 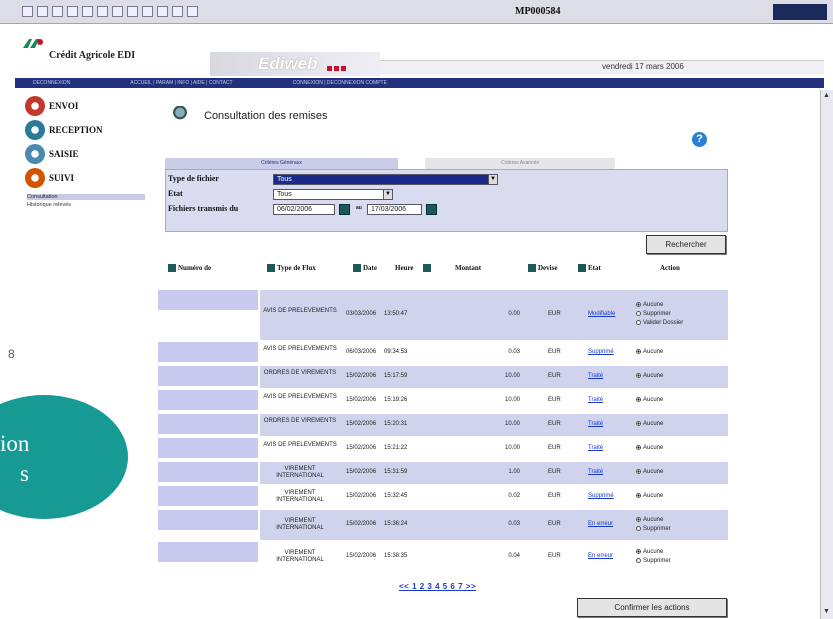 I want to click on sidebar-subitem-historique: Historique relevés, so click(x=49, y=205).